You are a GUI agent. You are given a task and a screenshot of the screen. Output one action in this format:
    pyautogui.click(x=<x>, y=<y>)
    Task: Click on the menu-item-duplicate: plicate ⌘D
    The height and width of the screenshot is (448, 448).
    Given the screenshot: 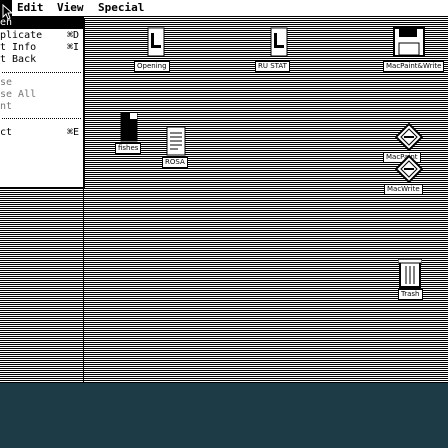 What is the action you would take?
    pyautogui.click(x=41, y=36)
    